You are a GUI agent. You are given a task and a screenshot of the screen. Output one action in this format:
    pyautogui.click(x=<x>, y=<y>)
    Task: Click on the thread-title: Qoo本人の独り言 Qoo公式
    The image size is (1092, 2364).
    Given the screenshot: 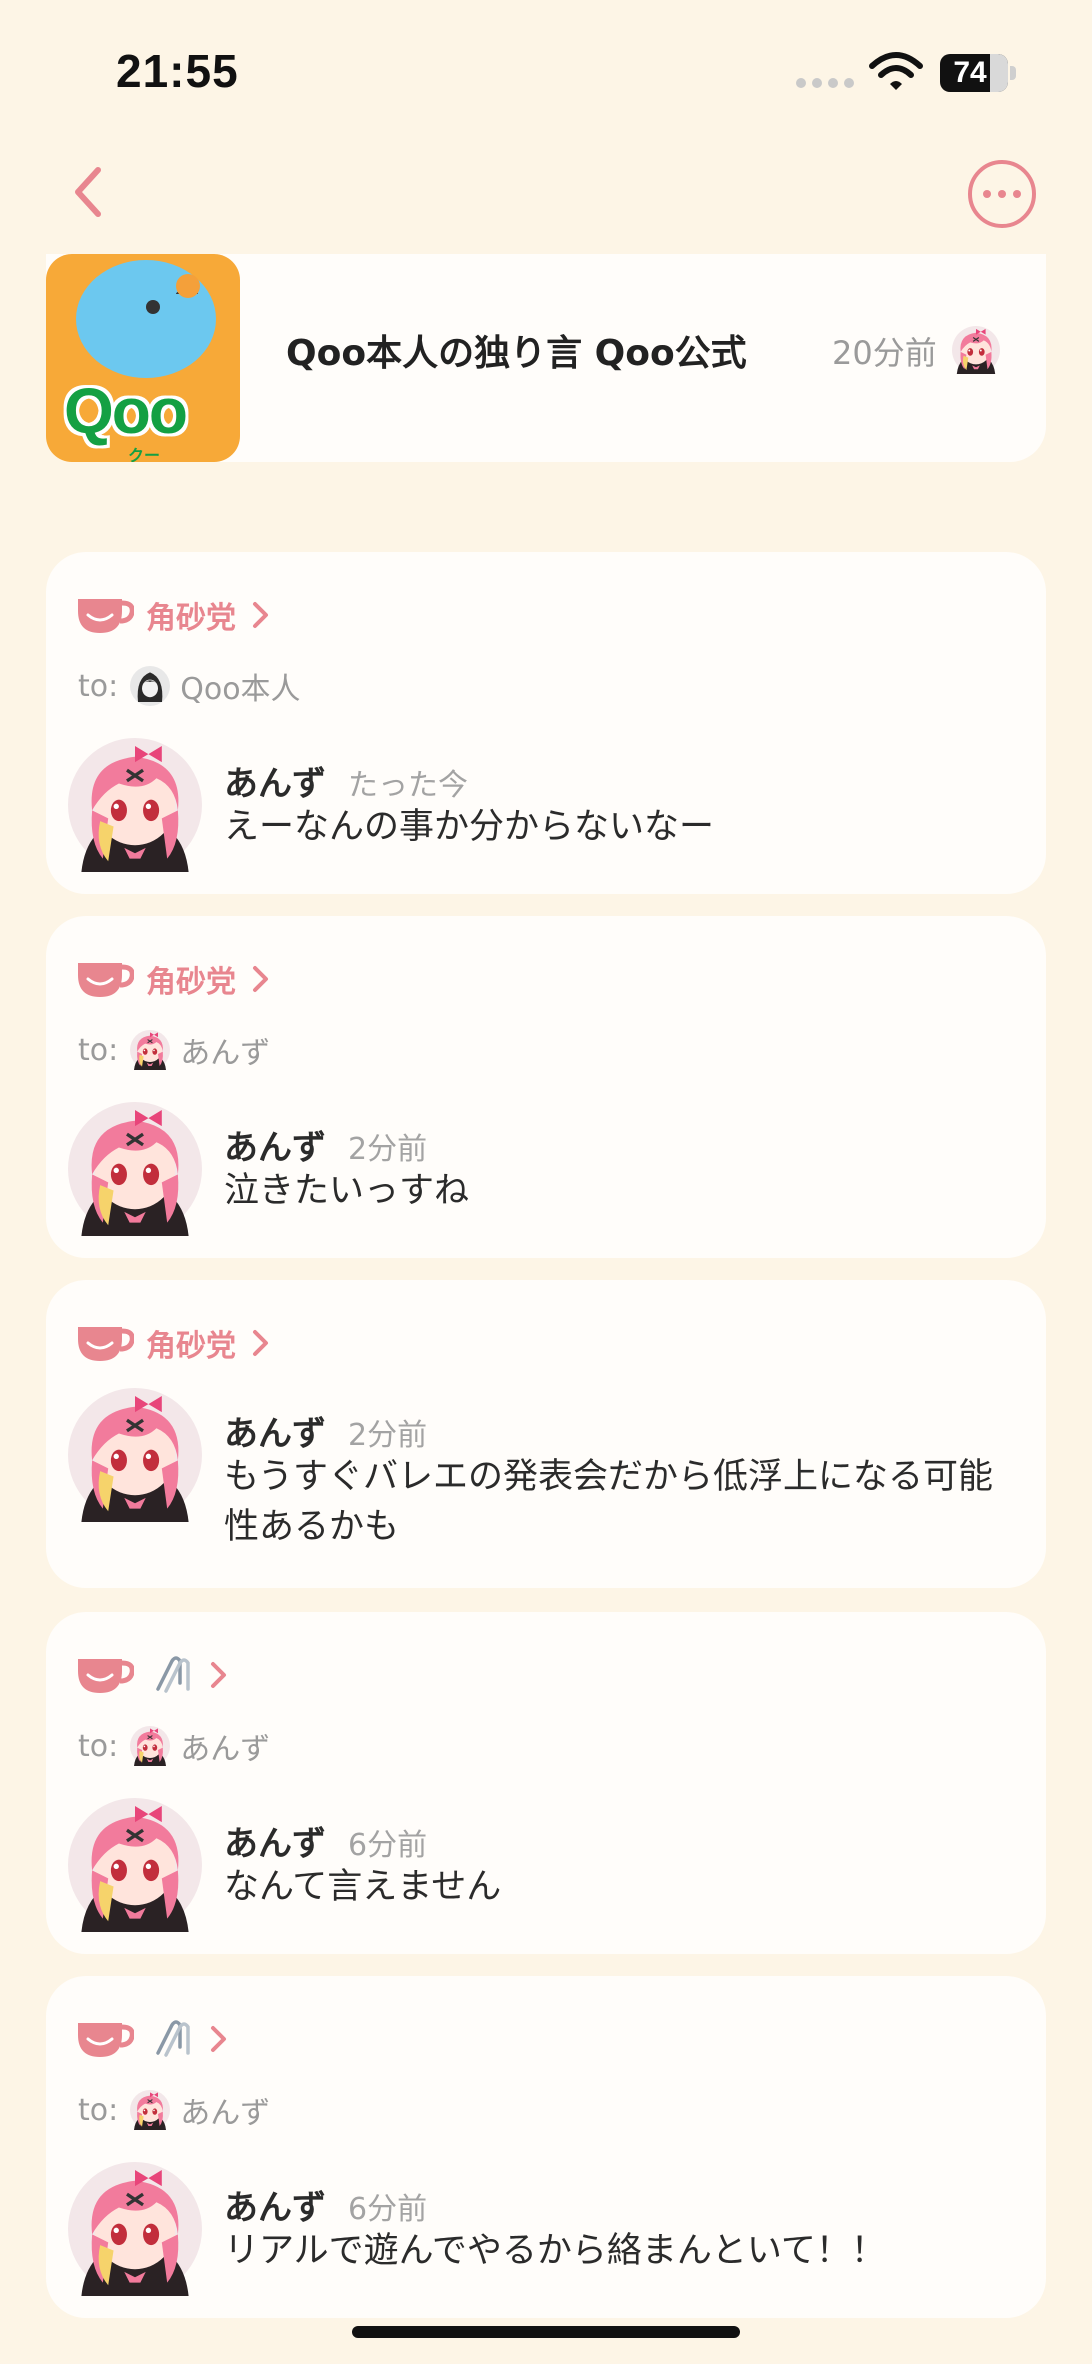 What is the action you would take?
    pyautogui.click(x=516, y=353)
    